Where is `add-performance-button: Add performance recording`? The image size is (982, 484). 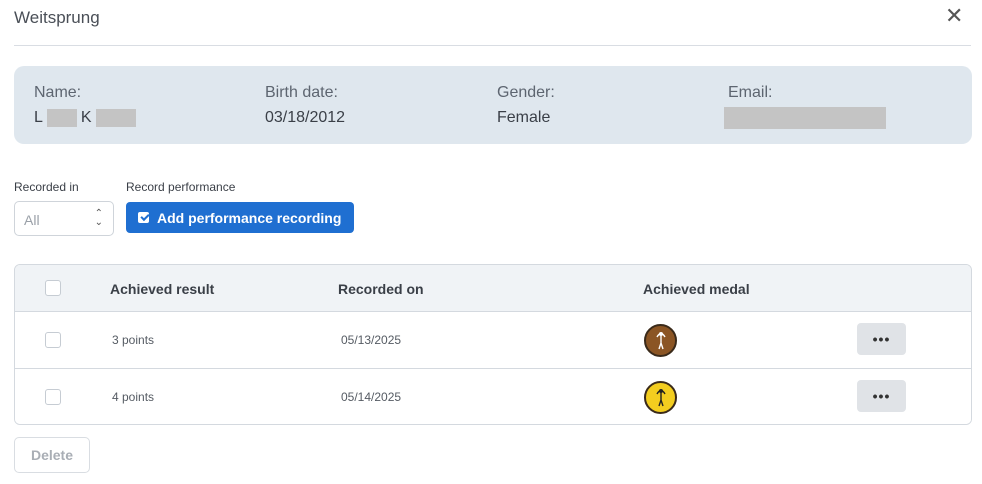 add-performance-button: Add performance recording is located at coordinates (240, 217).